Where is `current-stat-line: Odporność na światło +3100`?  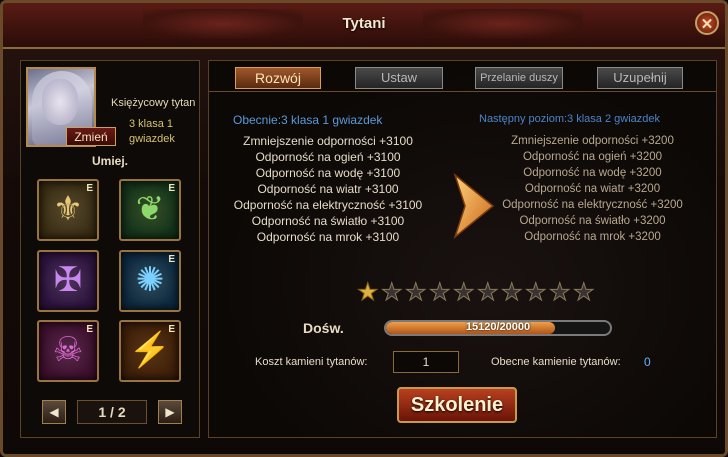
current-stat-line: Odporność na światło +3100 is located at coordinates (328, 221).